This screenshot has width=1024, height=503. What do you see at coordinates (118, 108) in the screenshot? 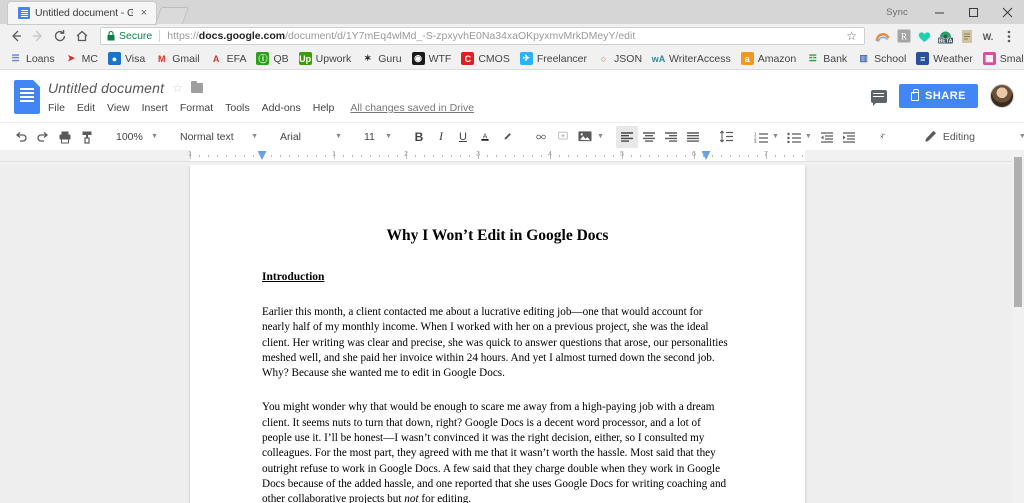
I see `menu-view: View` at bounding box center [118, 108].